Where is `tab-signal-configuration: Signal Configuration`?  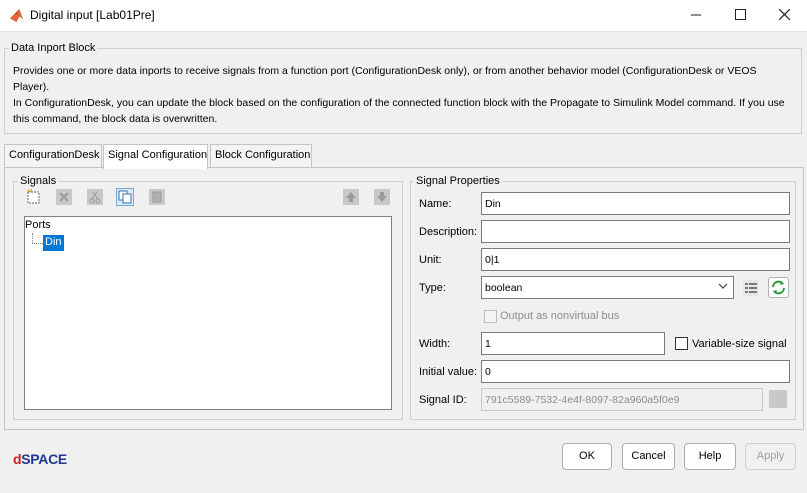 tab-signal-configuration: Signal Configuration is located at coordinates (155, 156).